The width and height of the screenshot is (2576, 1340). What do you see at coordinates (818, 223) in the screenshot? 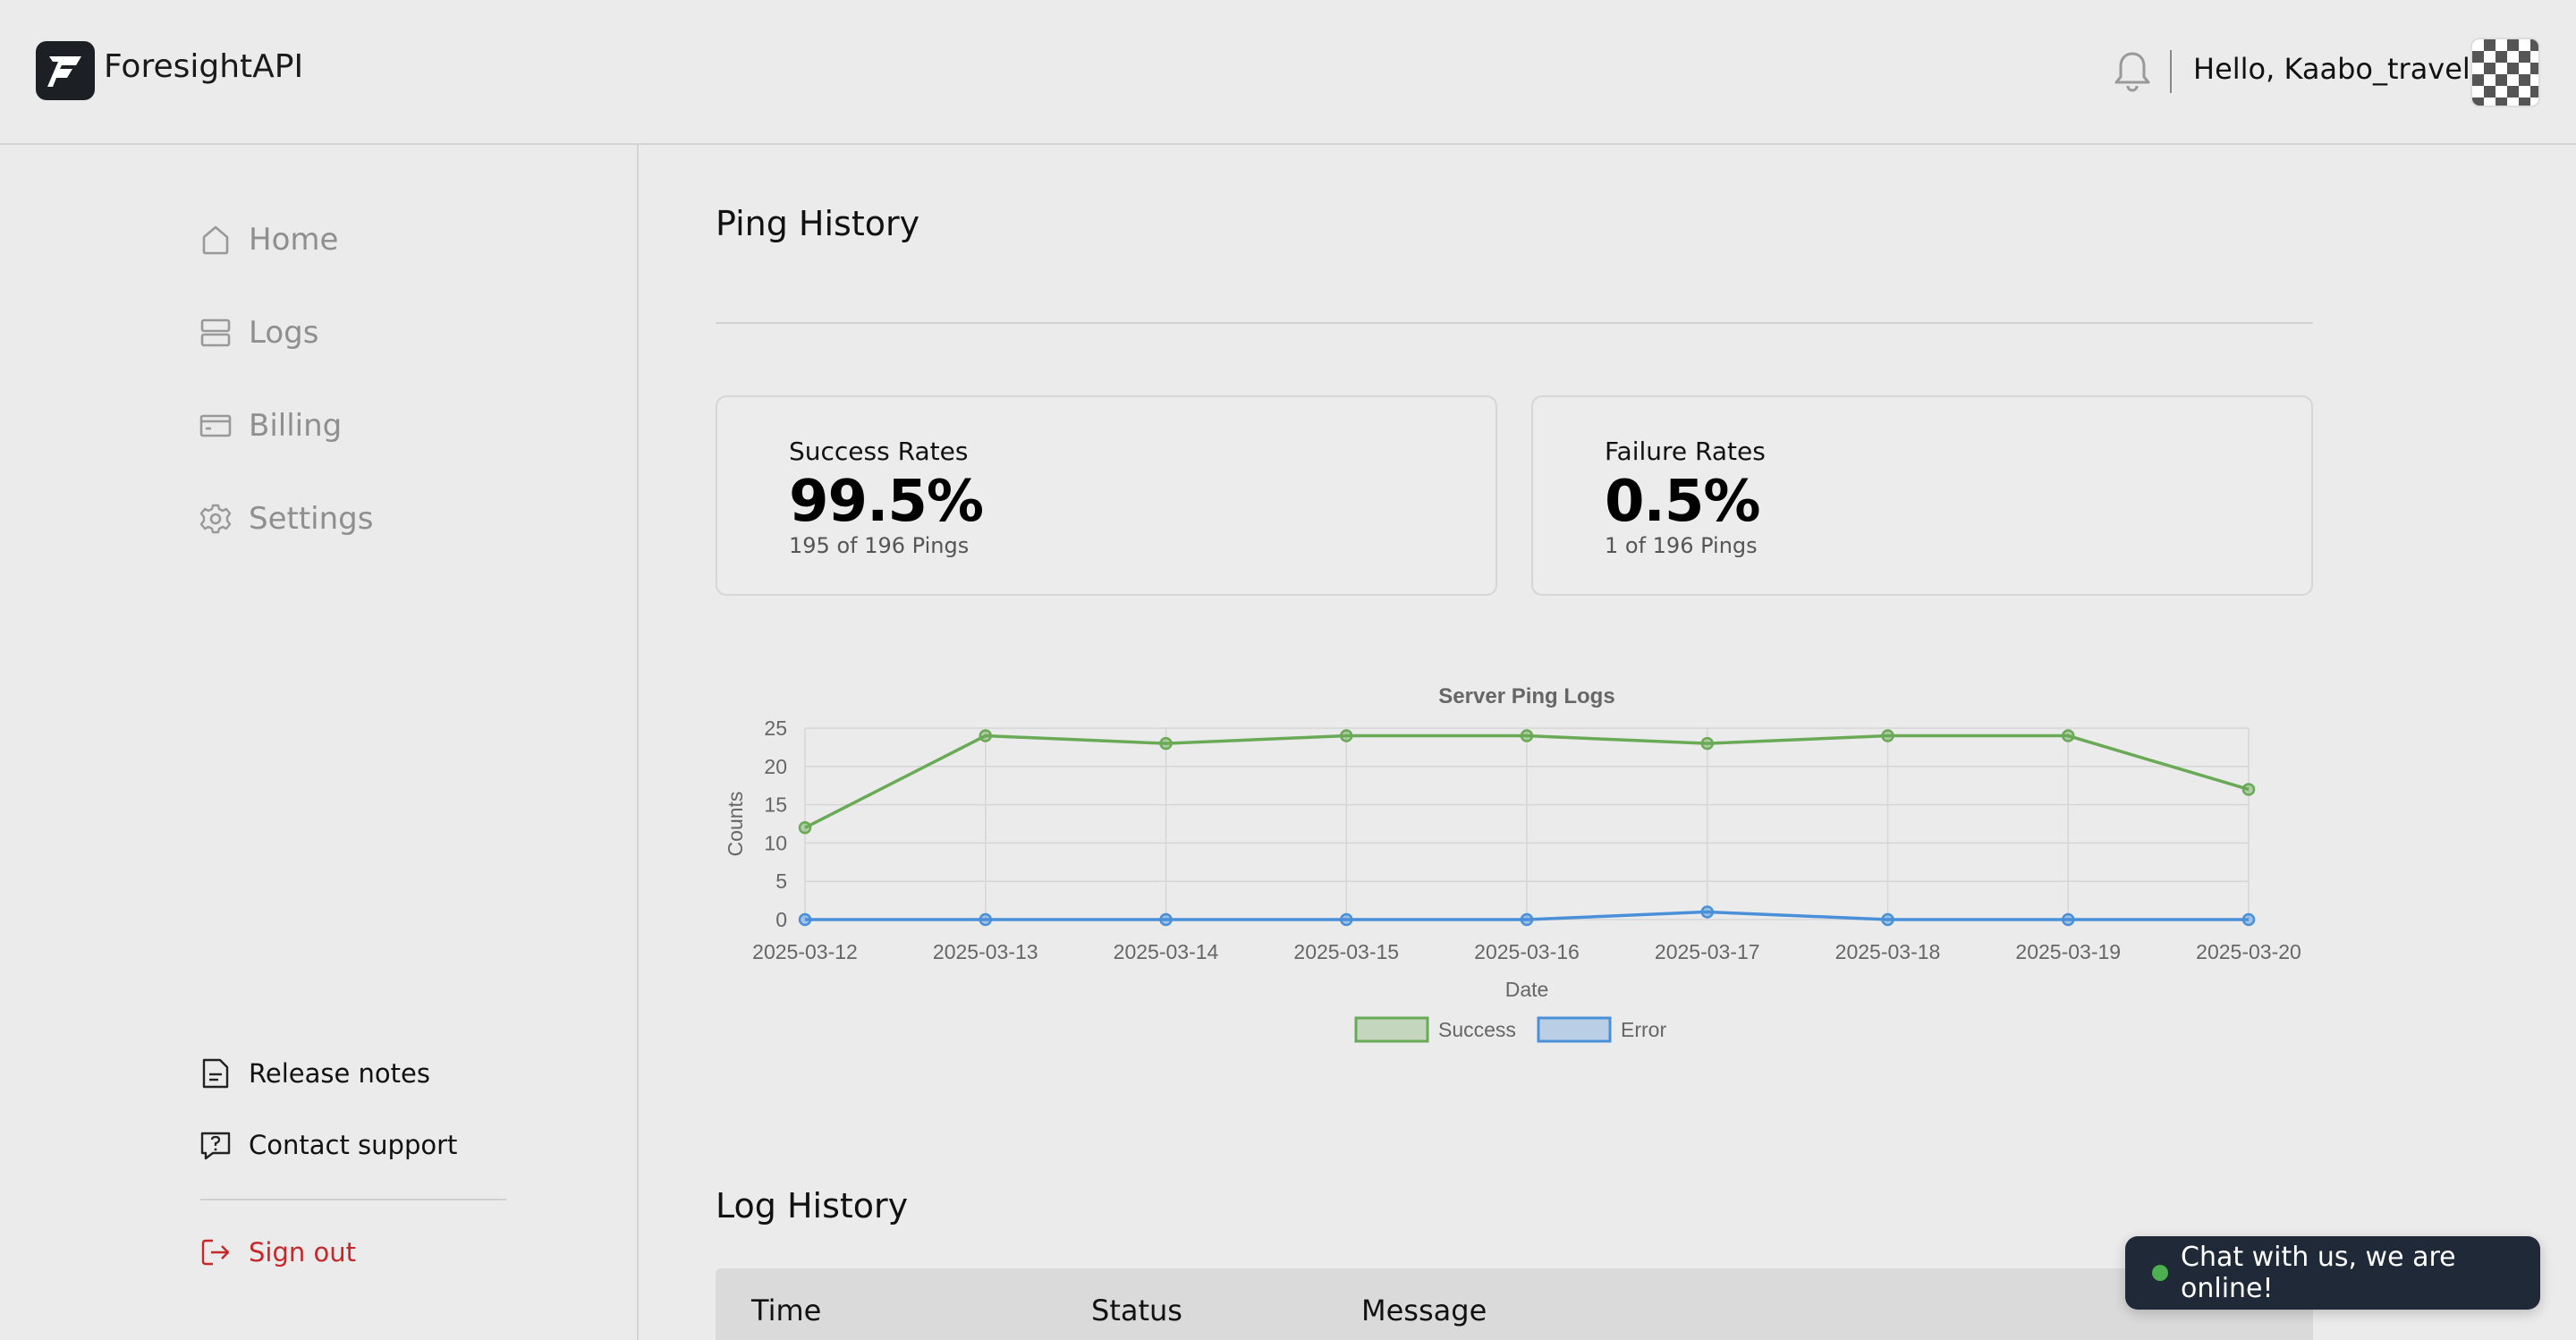
I see `page-title: Ping History` at bounding box center [818, 223].